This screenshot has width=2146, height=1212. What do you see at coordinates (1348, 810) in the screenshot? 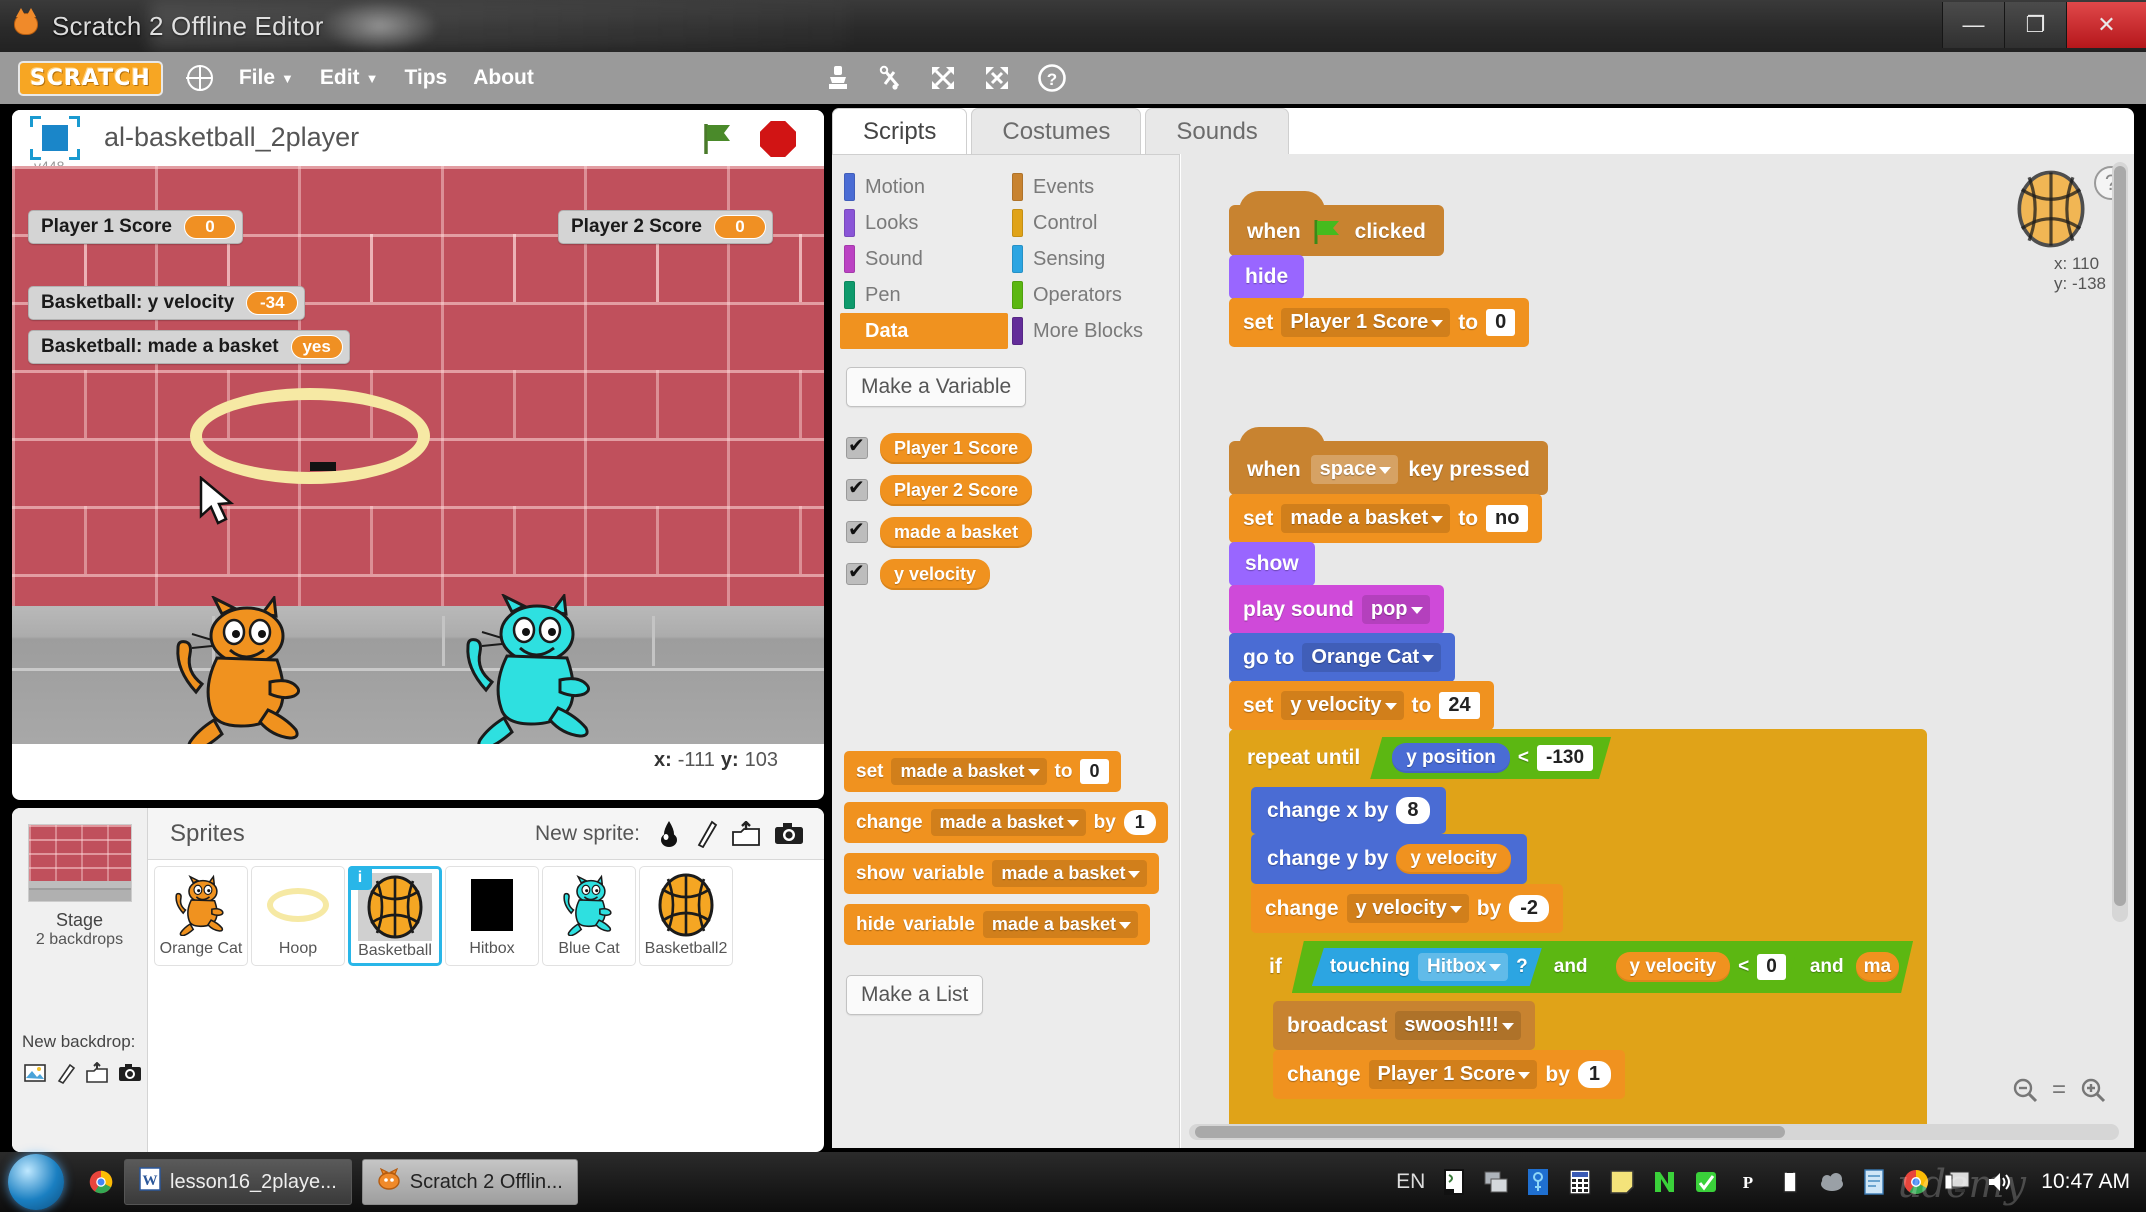
I see `block-change-x-by: change x by 8` at bounding box center [1348, 810].